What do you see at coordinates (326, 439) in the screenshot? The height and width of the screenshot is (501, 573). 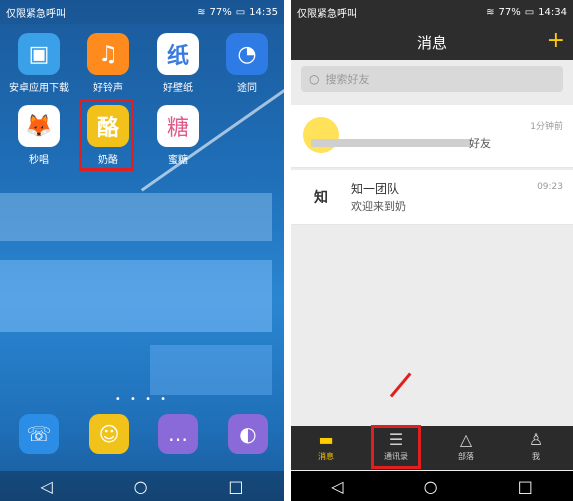 I see `chat-bubble-icon: ▬` at bounding box center [326, 439].